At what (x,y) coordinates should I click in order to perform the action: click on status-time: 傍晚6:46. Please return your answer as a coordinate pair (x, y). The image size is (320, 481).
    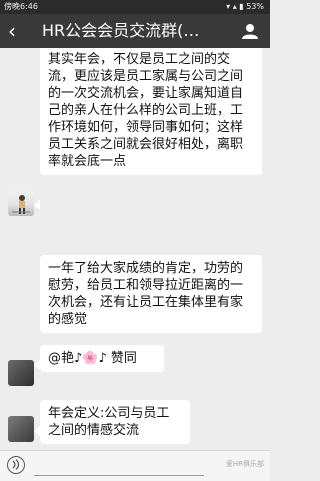
    Looking at the image, I should click on (21, 6).